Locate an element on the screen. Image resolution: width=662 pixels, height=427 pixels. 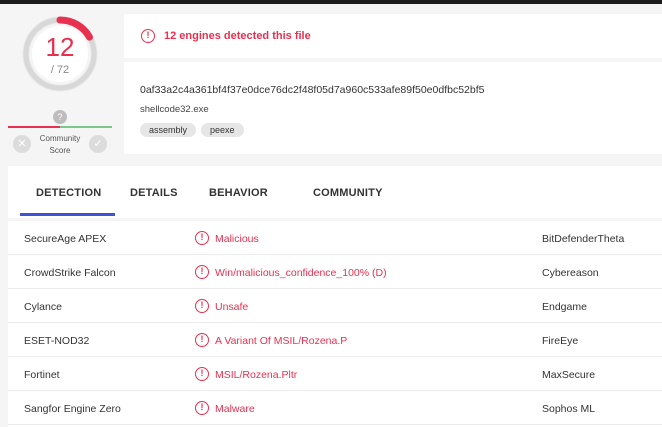
vote-harmful-button: ✕ is located at coordinates (22, 144).